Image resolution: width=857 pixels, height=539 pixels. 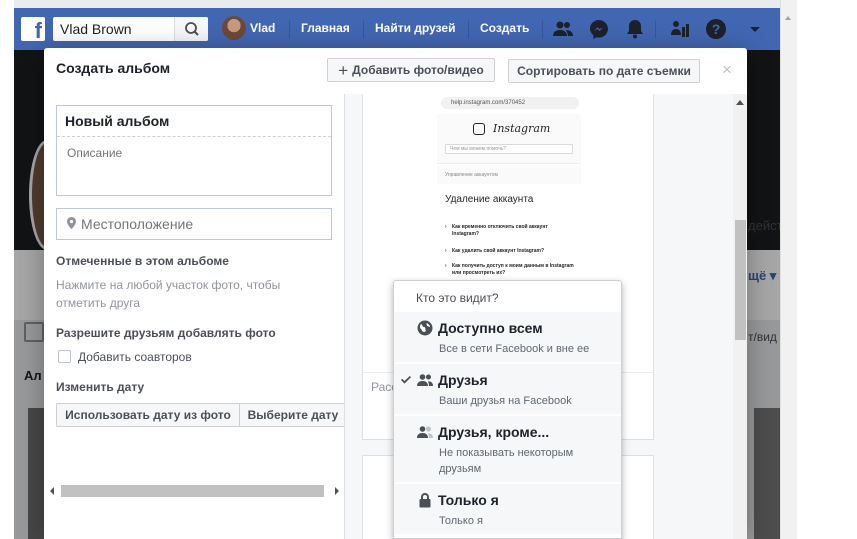 What do you see at coordinates (192, 491) in the screenshot?
I see `horizontal-scroll-thumb` at bounding box center [192, 491].